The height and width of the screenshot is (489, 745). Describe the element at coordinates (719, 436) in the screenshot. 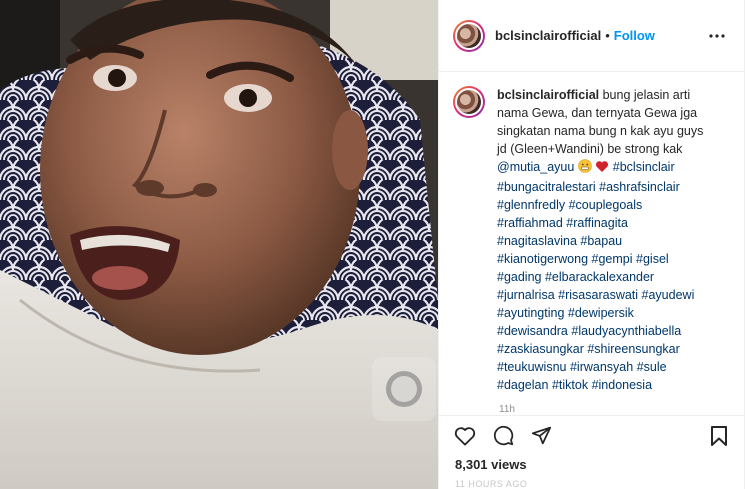

I see `bookmark-icon` at that location.